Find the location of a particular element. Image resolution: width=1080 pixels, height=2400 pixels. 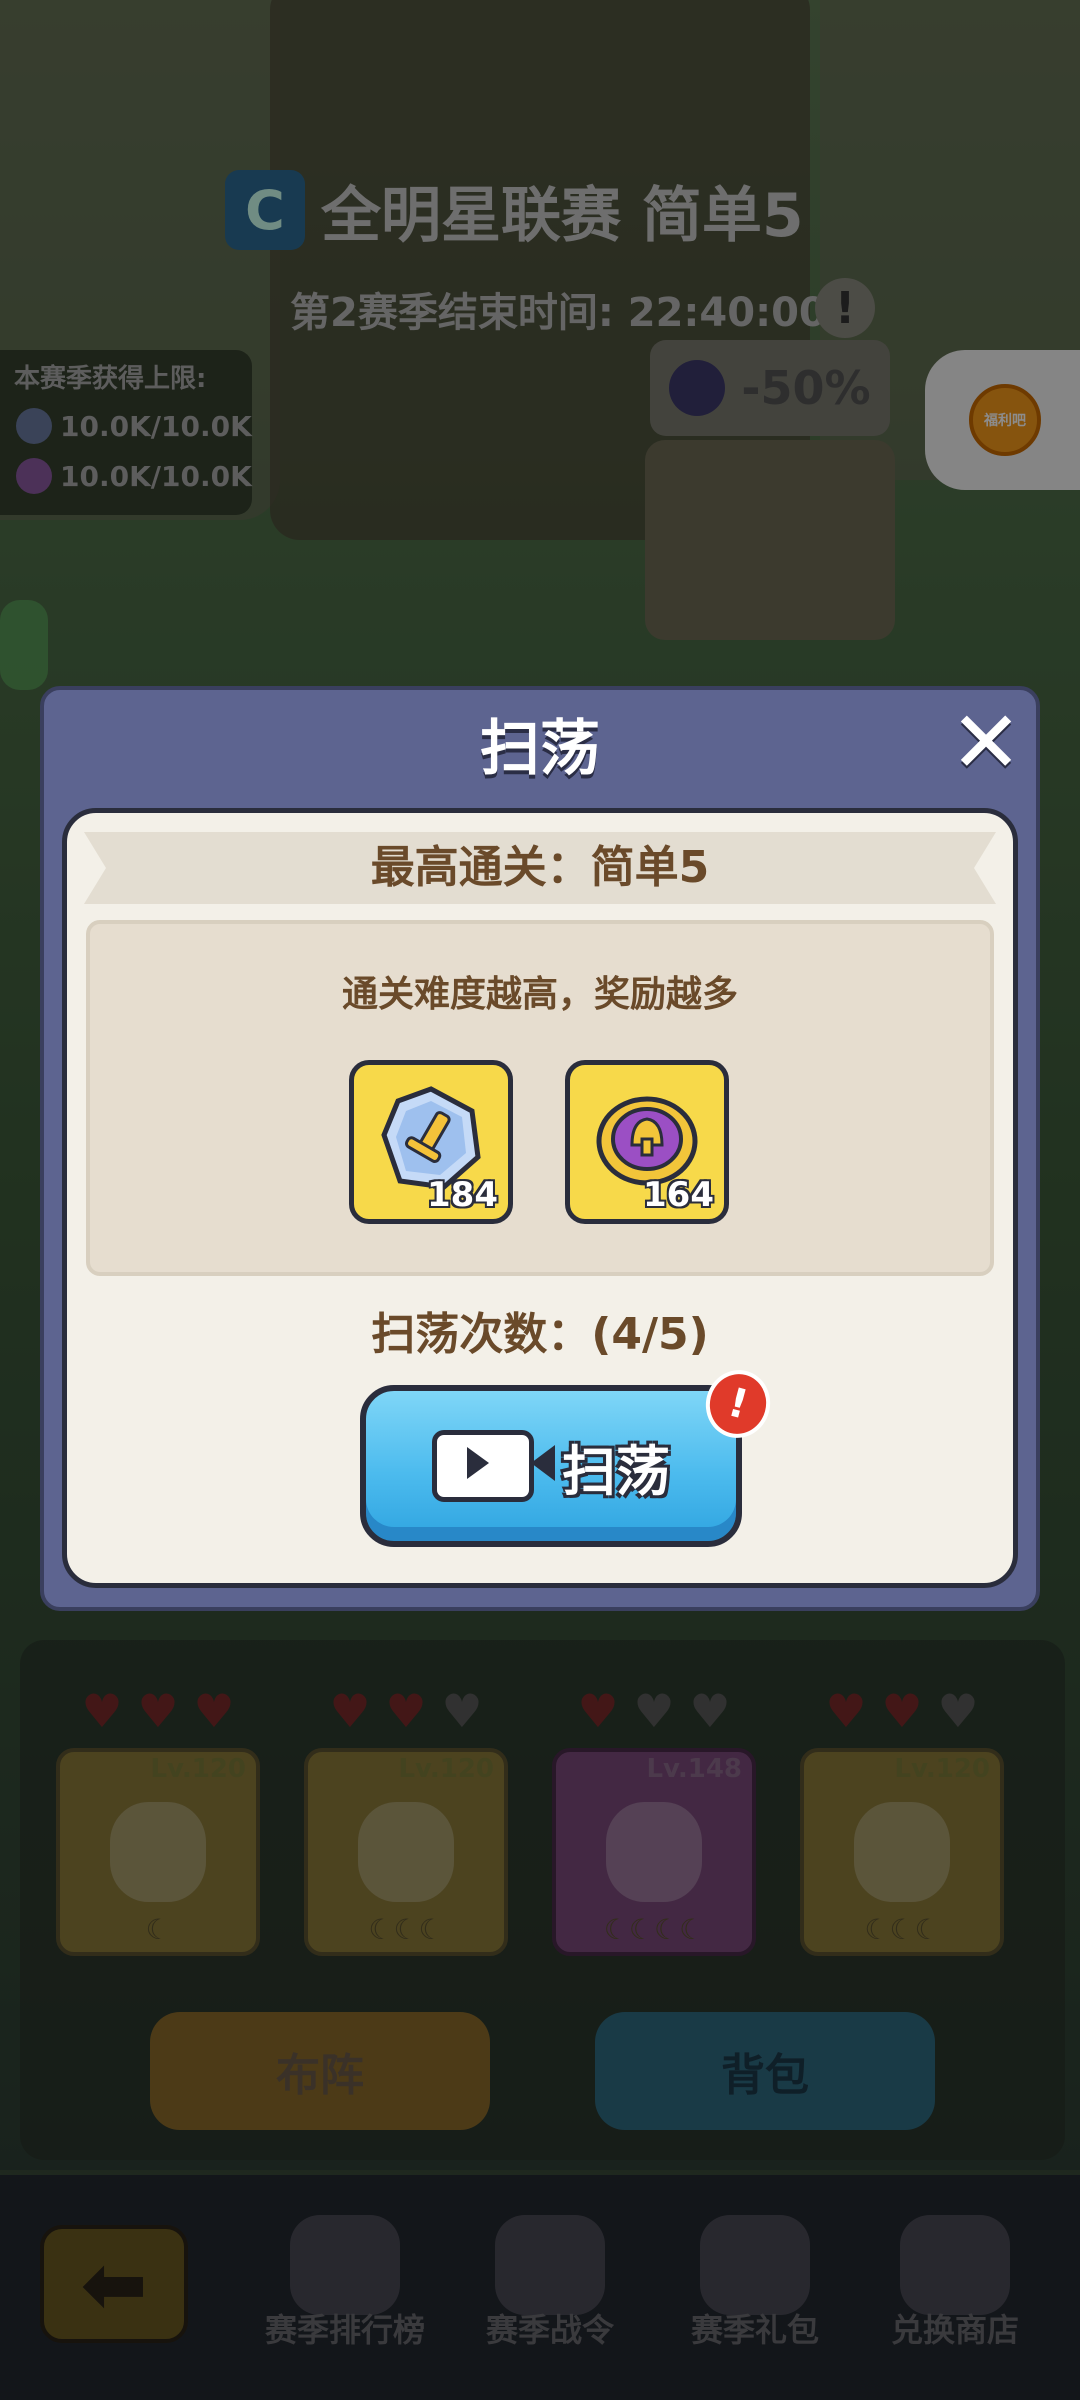

reward-item: 164 is located at coordinates (647, 1142).